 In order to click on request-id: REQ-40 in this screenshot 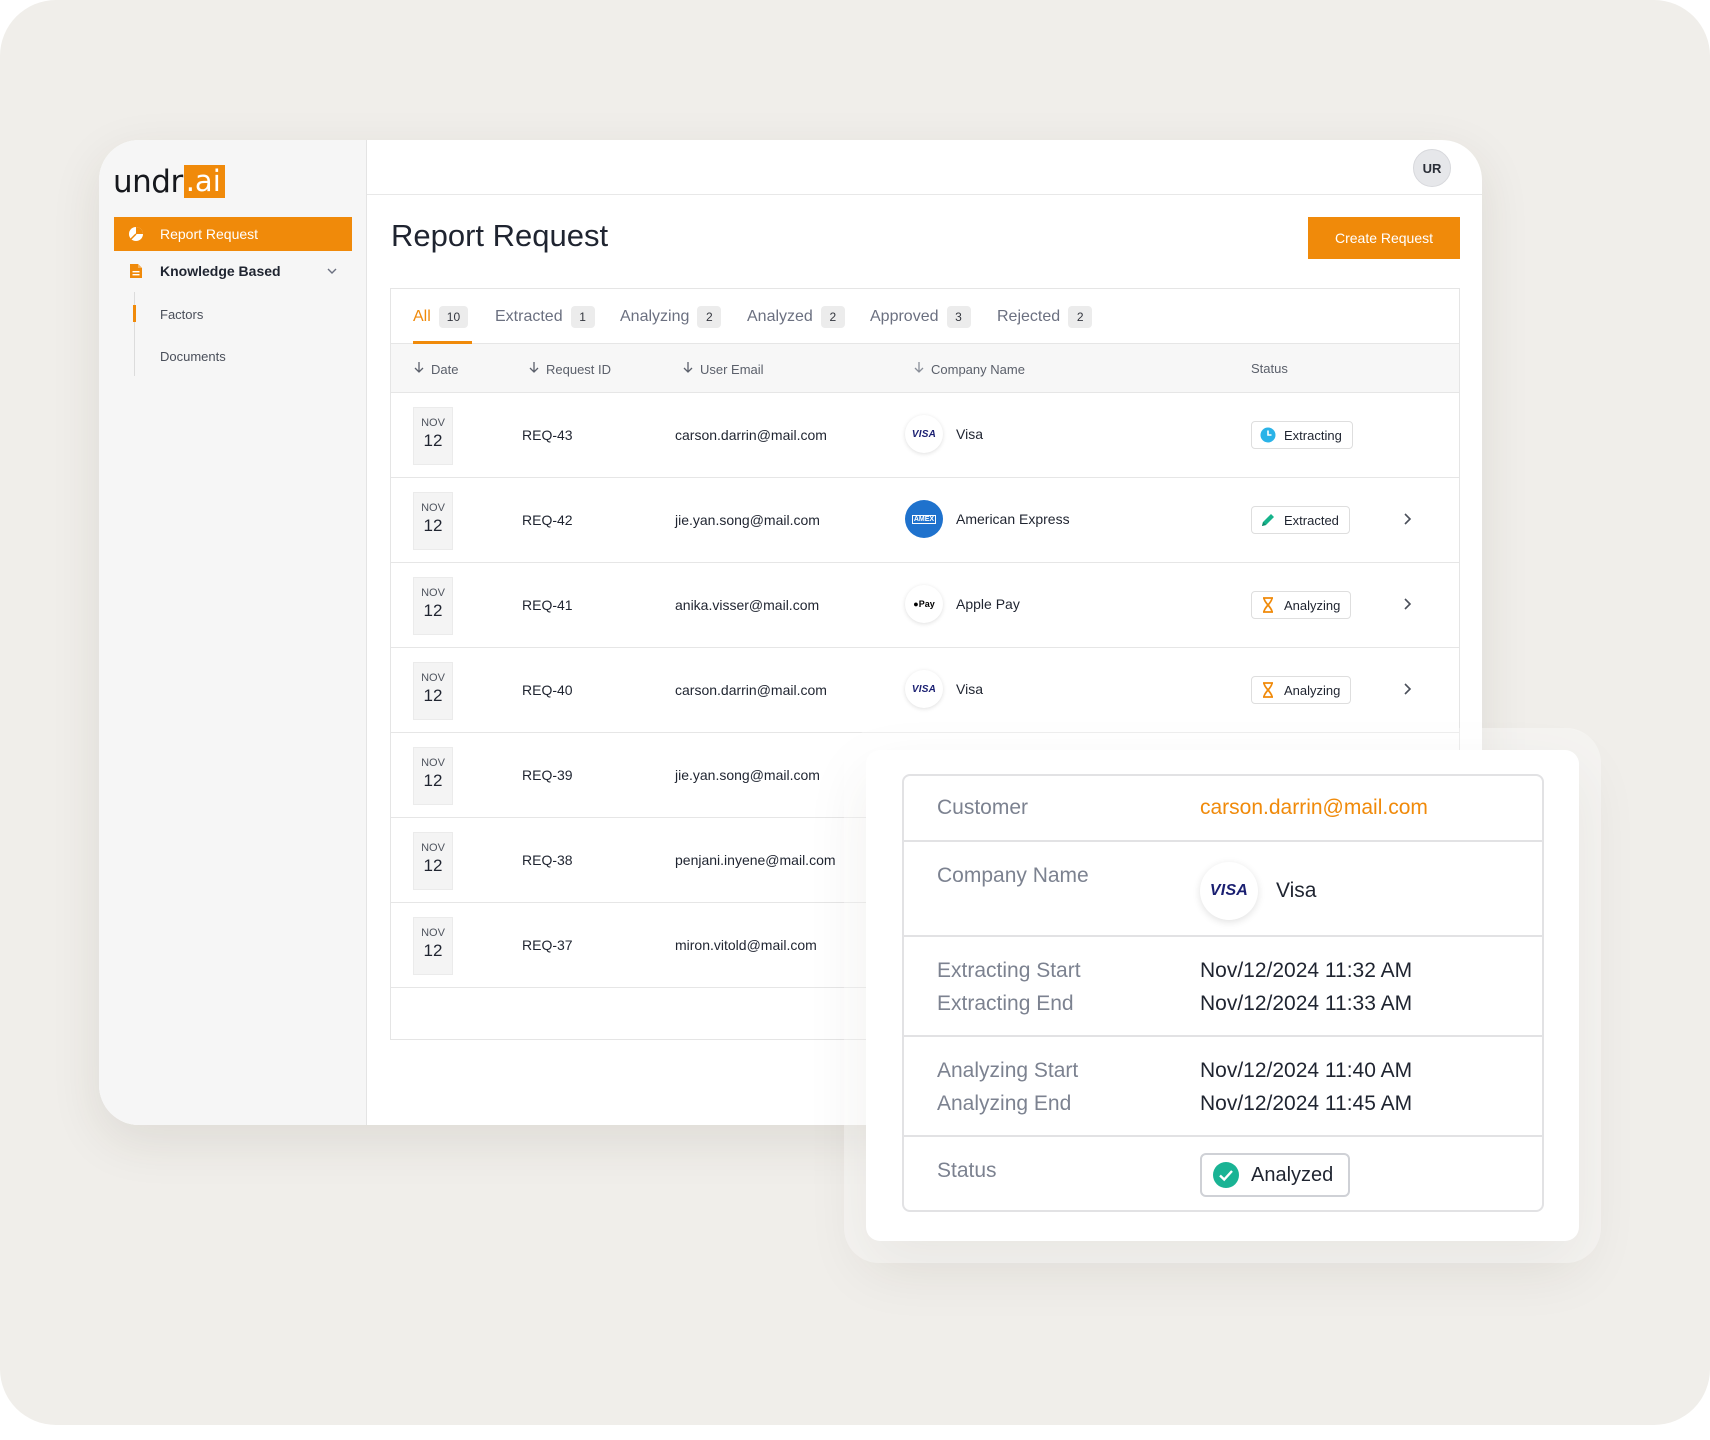, I will do `click(547, 690)`.